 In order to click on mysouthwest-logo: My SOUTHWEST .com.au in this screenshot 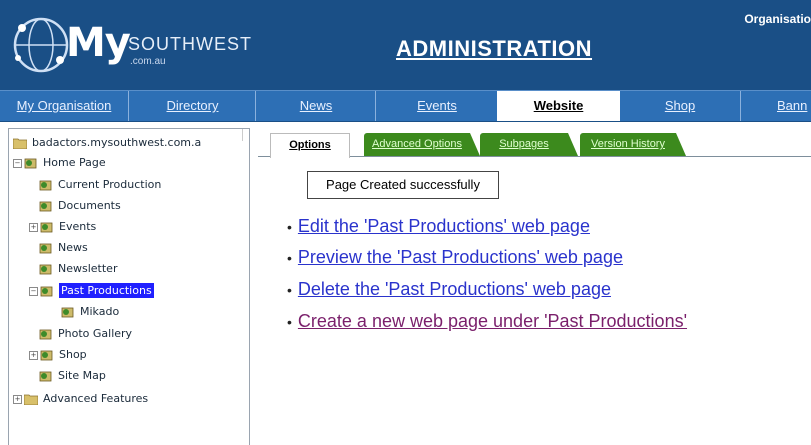, I will do `click(131, 47)`.